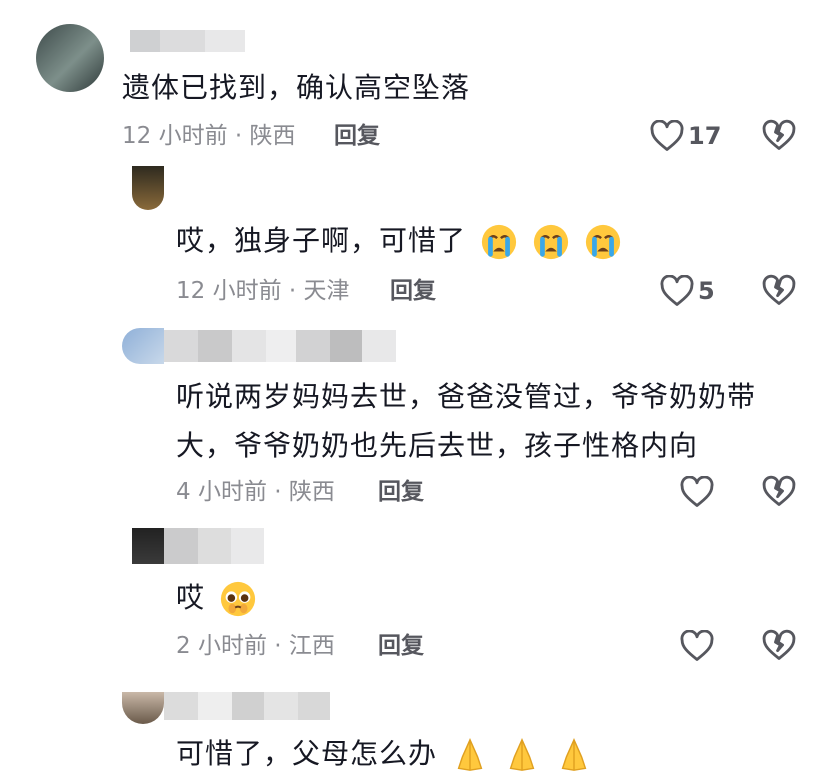  I want to click on comment-text: 可惜了，父母怎么办, so click(384, 754).